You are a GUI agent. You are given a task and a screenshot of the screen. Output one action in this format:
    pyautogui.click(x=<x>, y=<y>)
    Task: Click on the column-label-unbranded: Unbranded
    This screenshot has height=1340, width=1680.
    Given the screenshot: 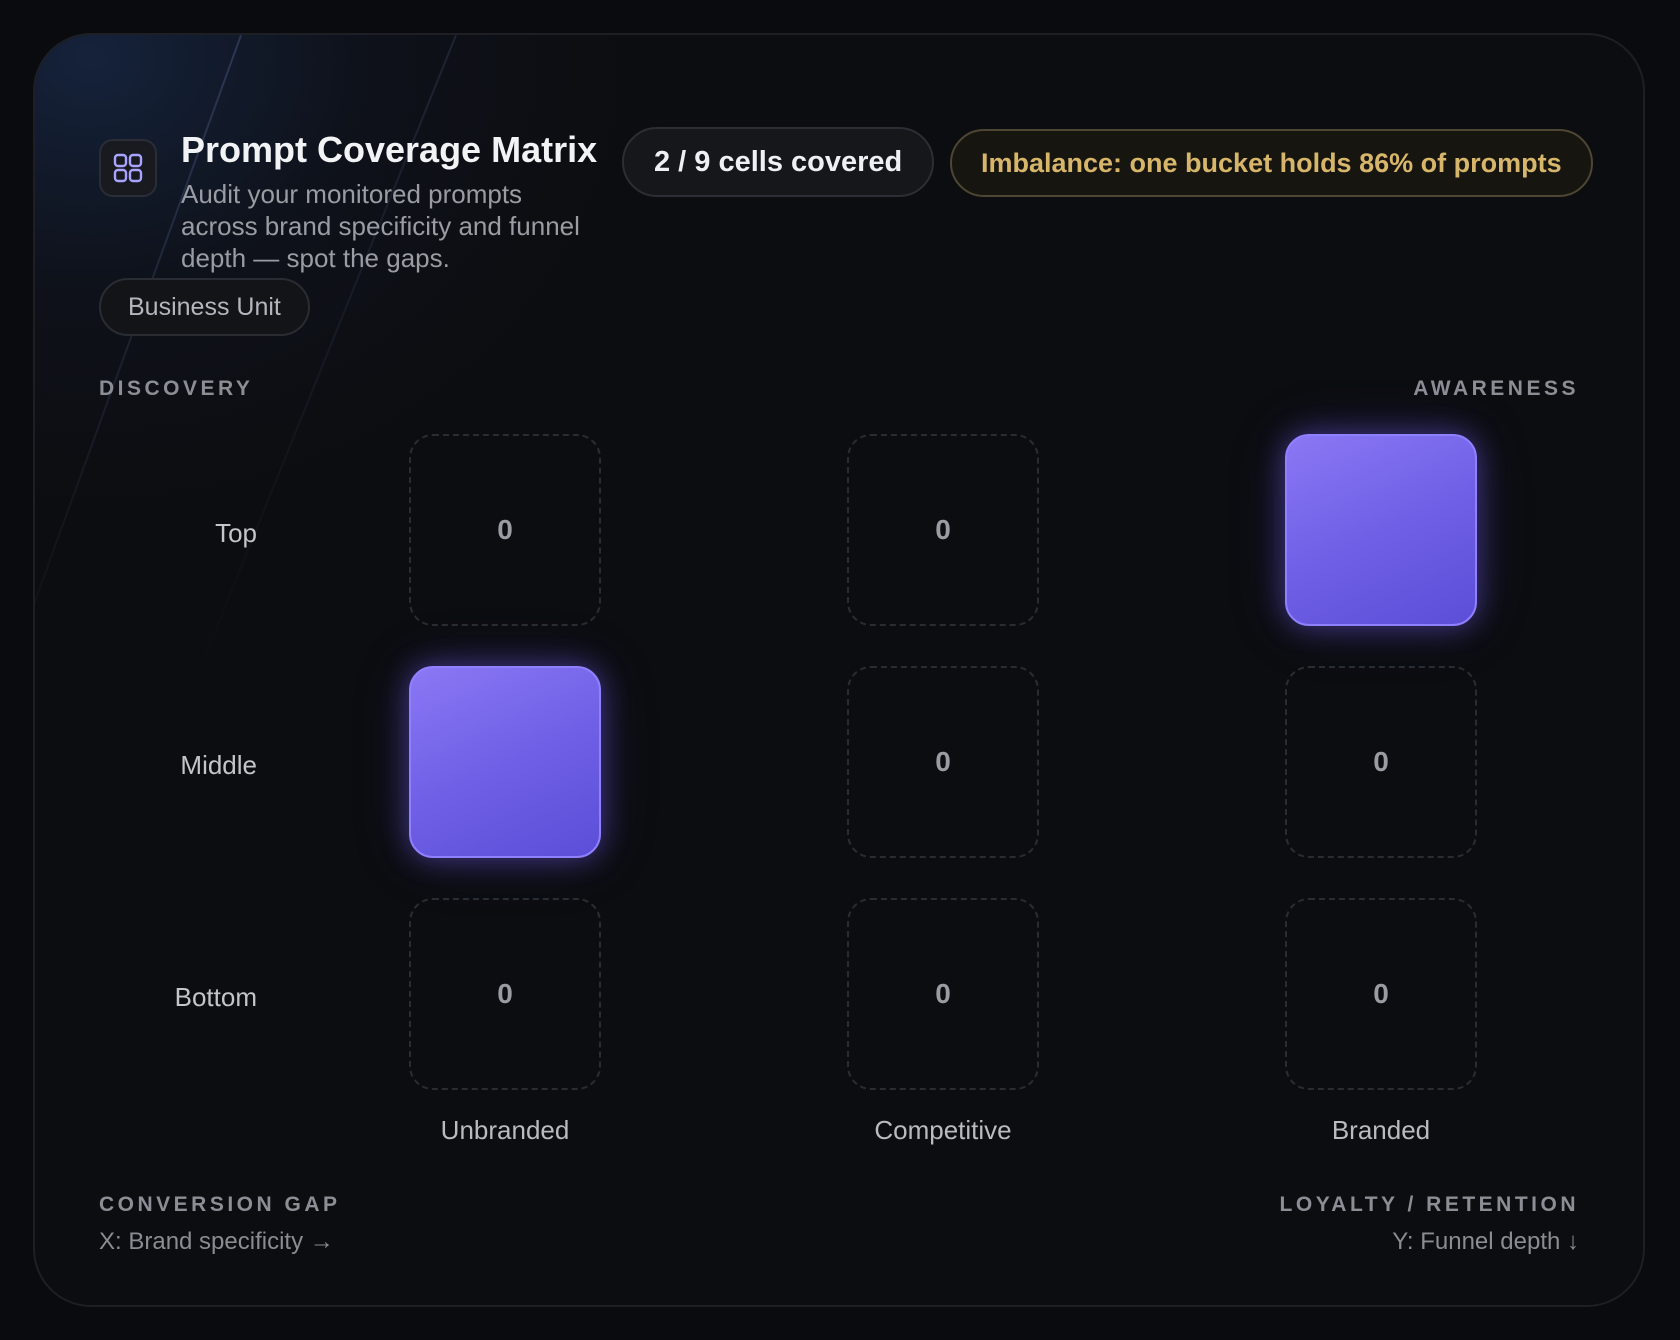 What is the action you would take?
    pyautogui.click(x=505, y=1130)
    